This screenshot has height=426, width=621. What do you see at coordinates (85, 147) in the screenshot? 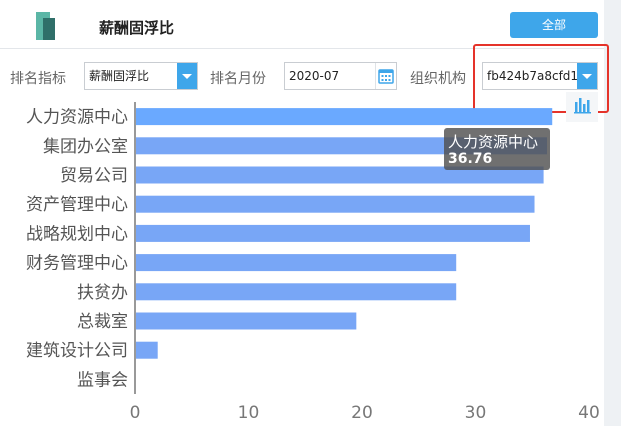
I see `y-tick-label: 集团办公室` at bounding box center [85, 147].